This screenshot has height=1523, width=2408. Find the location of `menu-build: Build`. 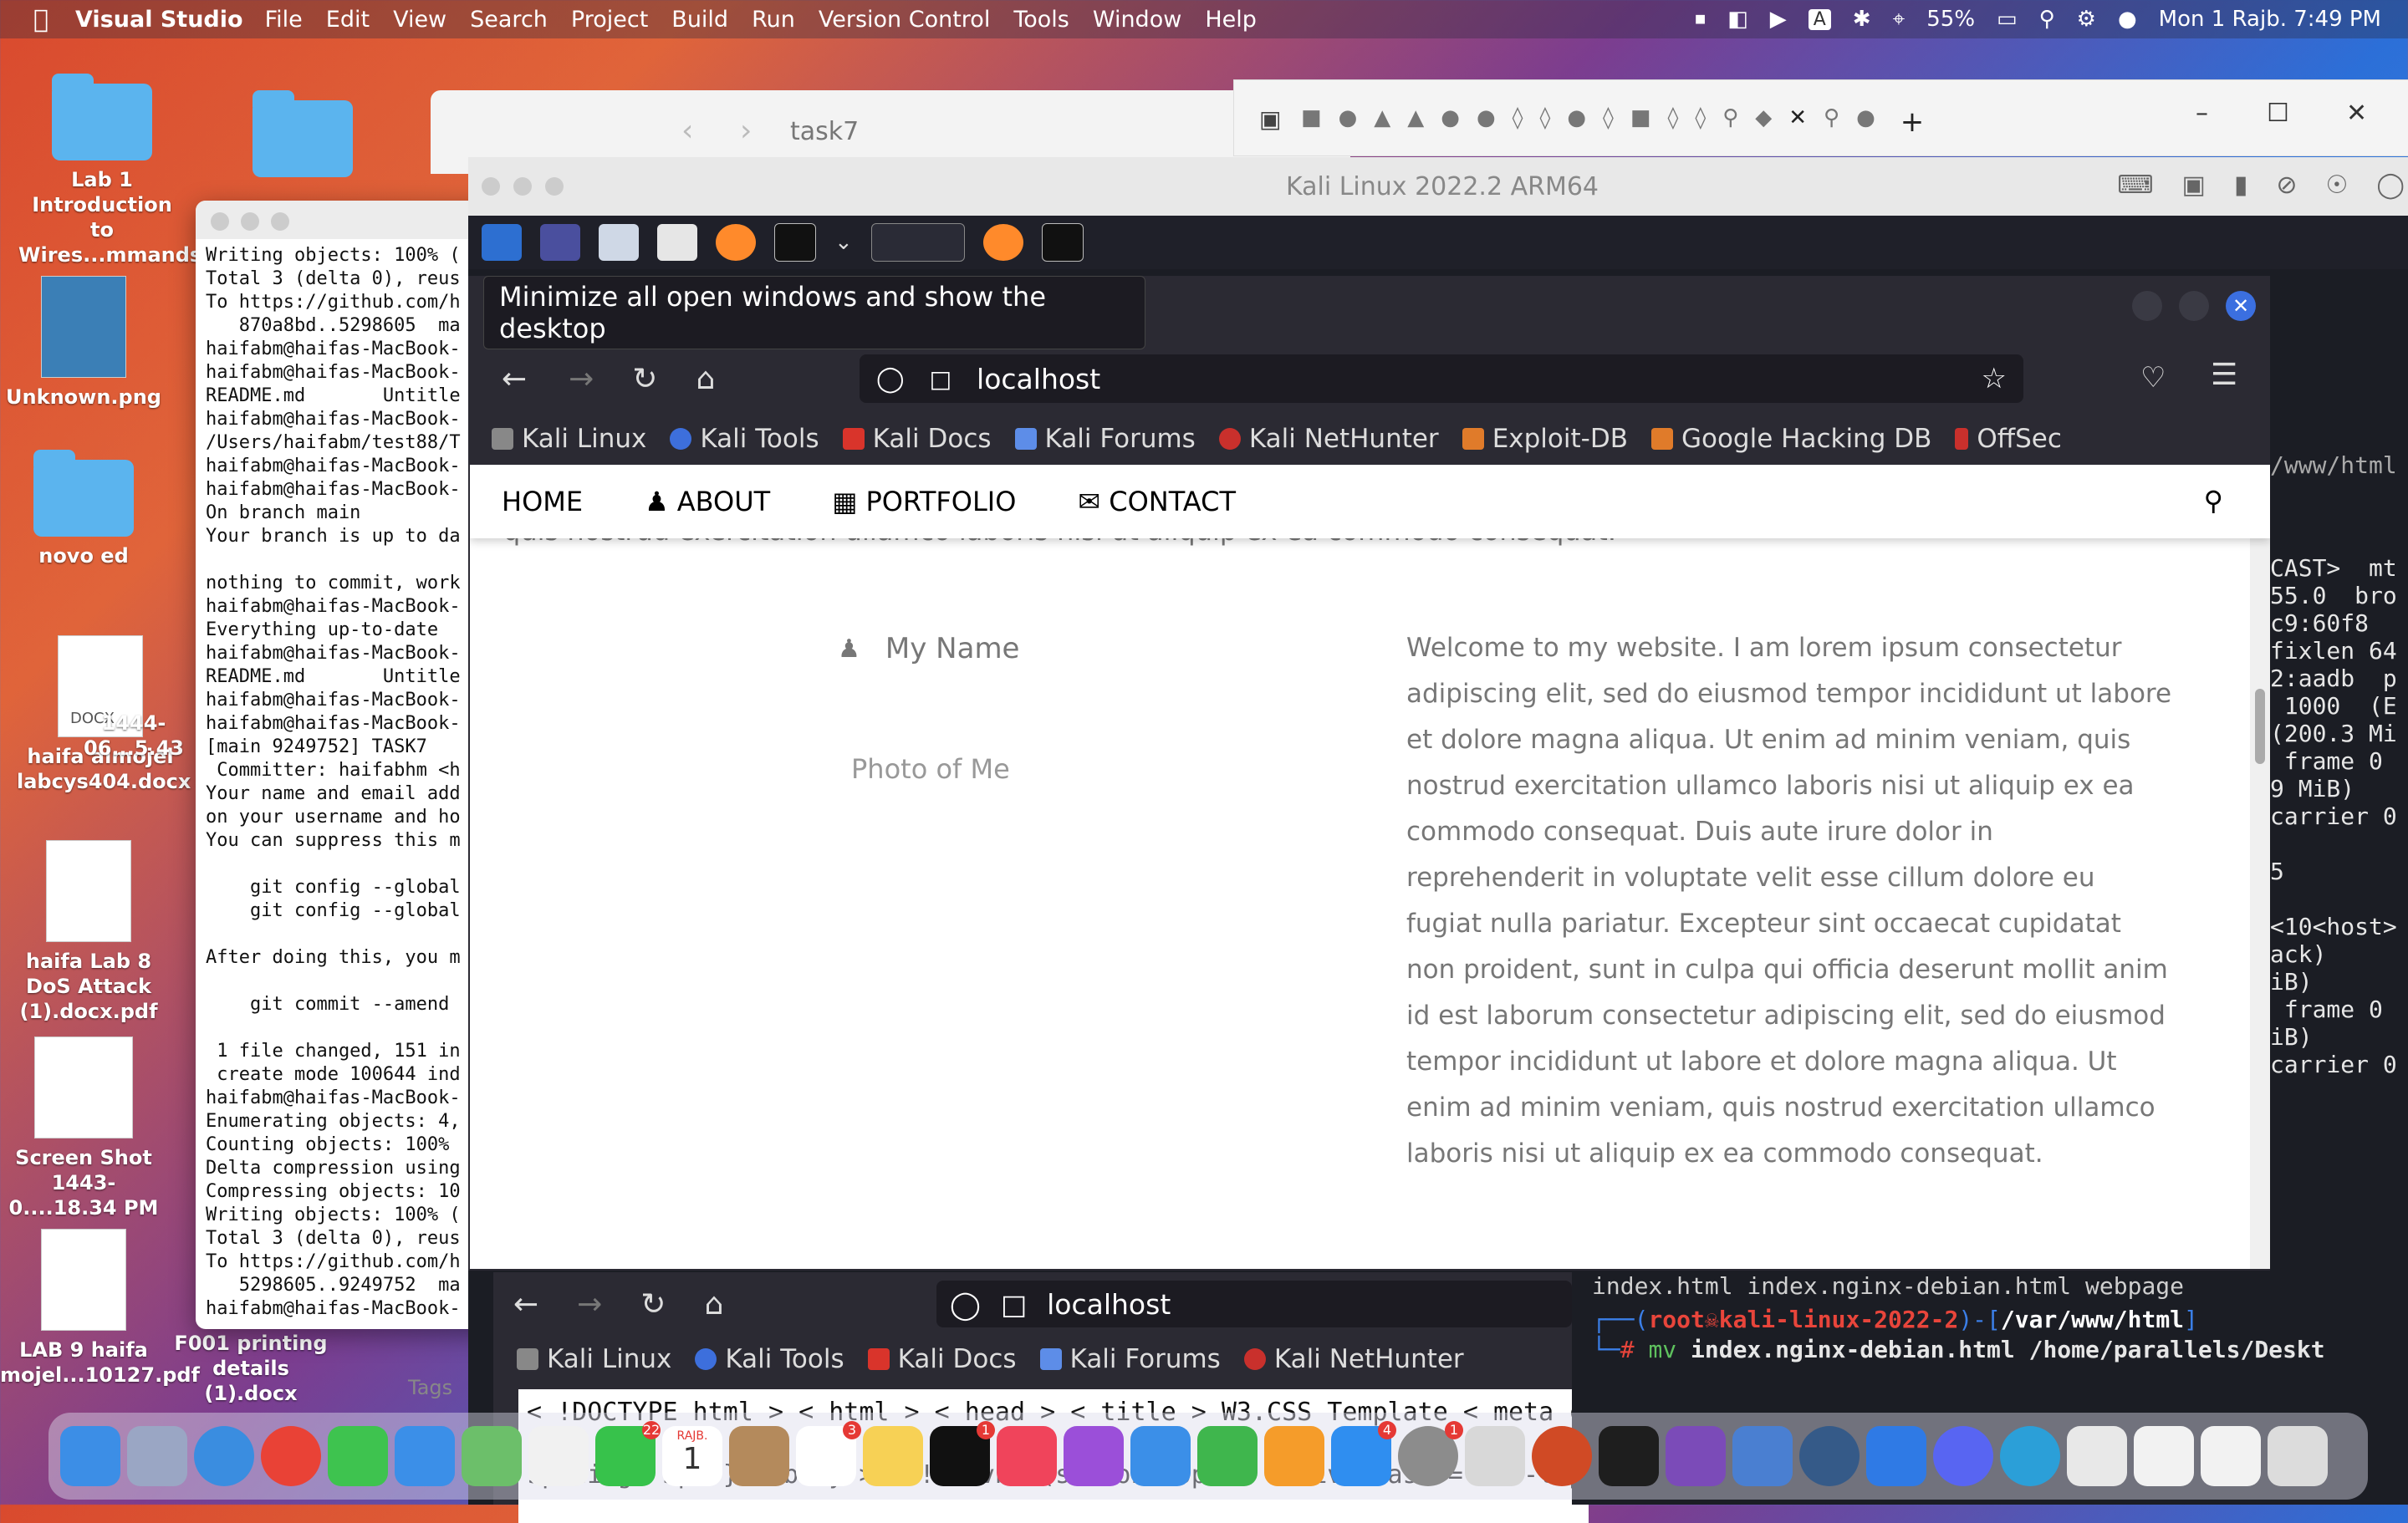

menu-build: Build is located at coordinates (700, 20).